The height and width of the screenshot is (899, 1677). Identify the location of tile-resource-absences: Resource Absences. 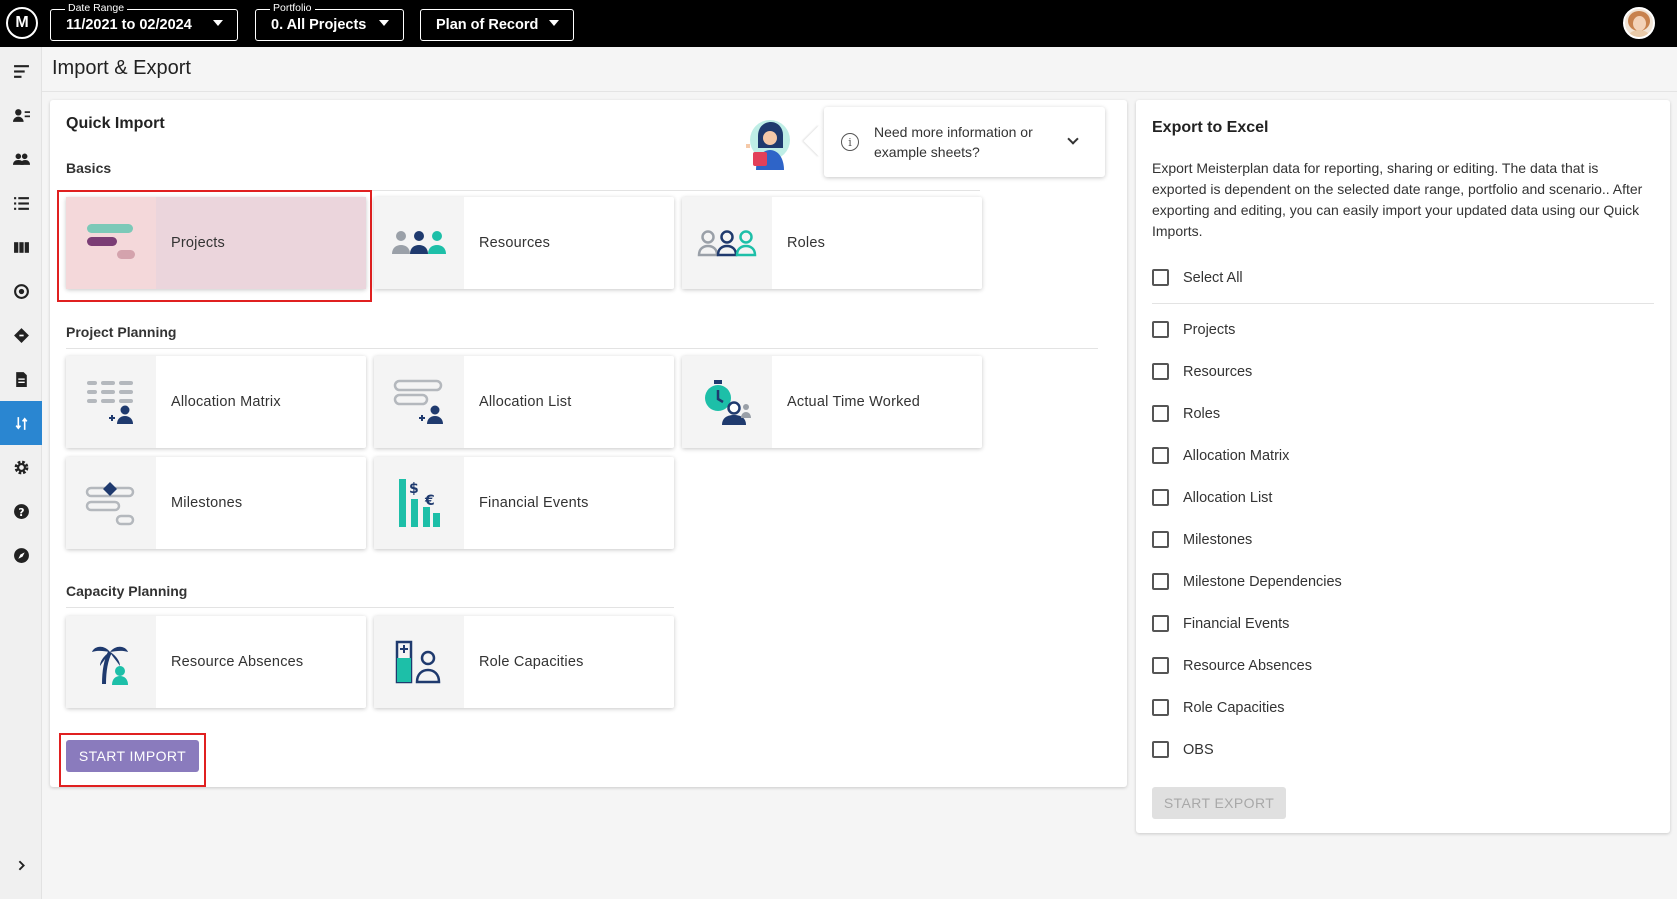
(216, 662).